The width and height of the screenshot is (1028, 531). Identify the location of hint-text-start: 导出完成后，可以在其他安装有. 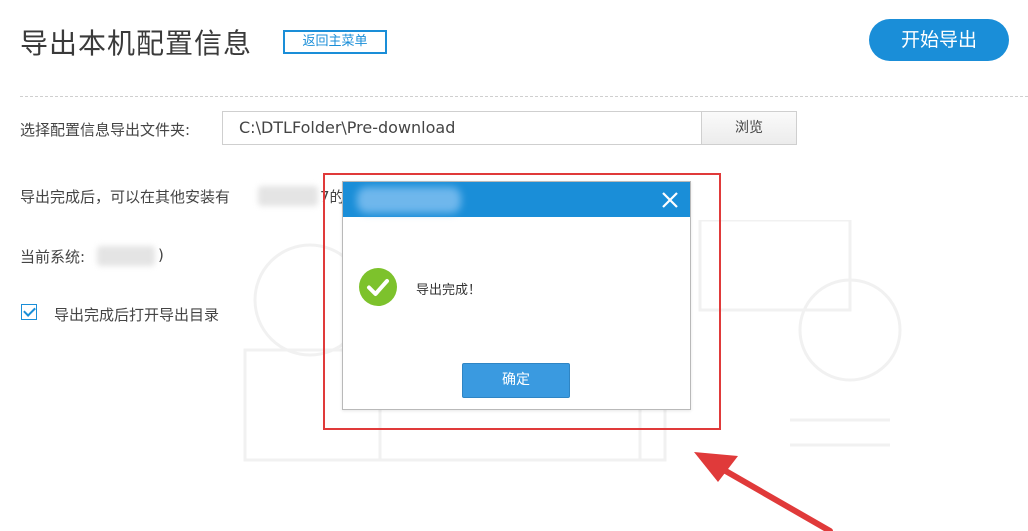
(125, 197).